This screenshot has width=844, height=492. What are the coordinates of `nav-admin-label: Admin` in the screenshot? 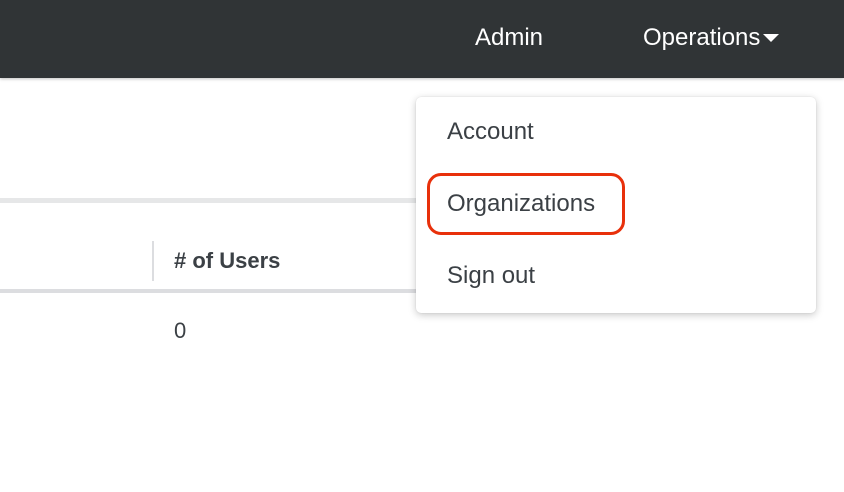 It's located at (509, 37).